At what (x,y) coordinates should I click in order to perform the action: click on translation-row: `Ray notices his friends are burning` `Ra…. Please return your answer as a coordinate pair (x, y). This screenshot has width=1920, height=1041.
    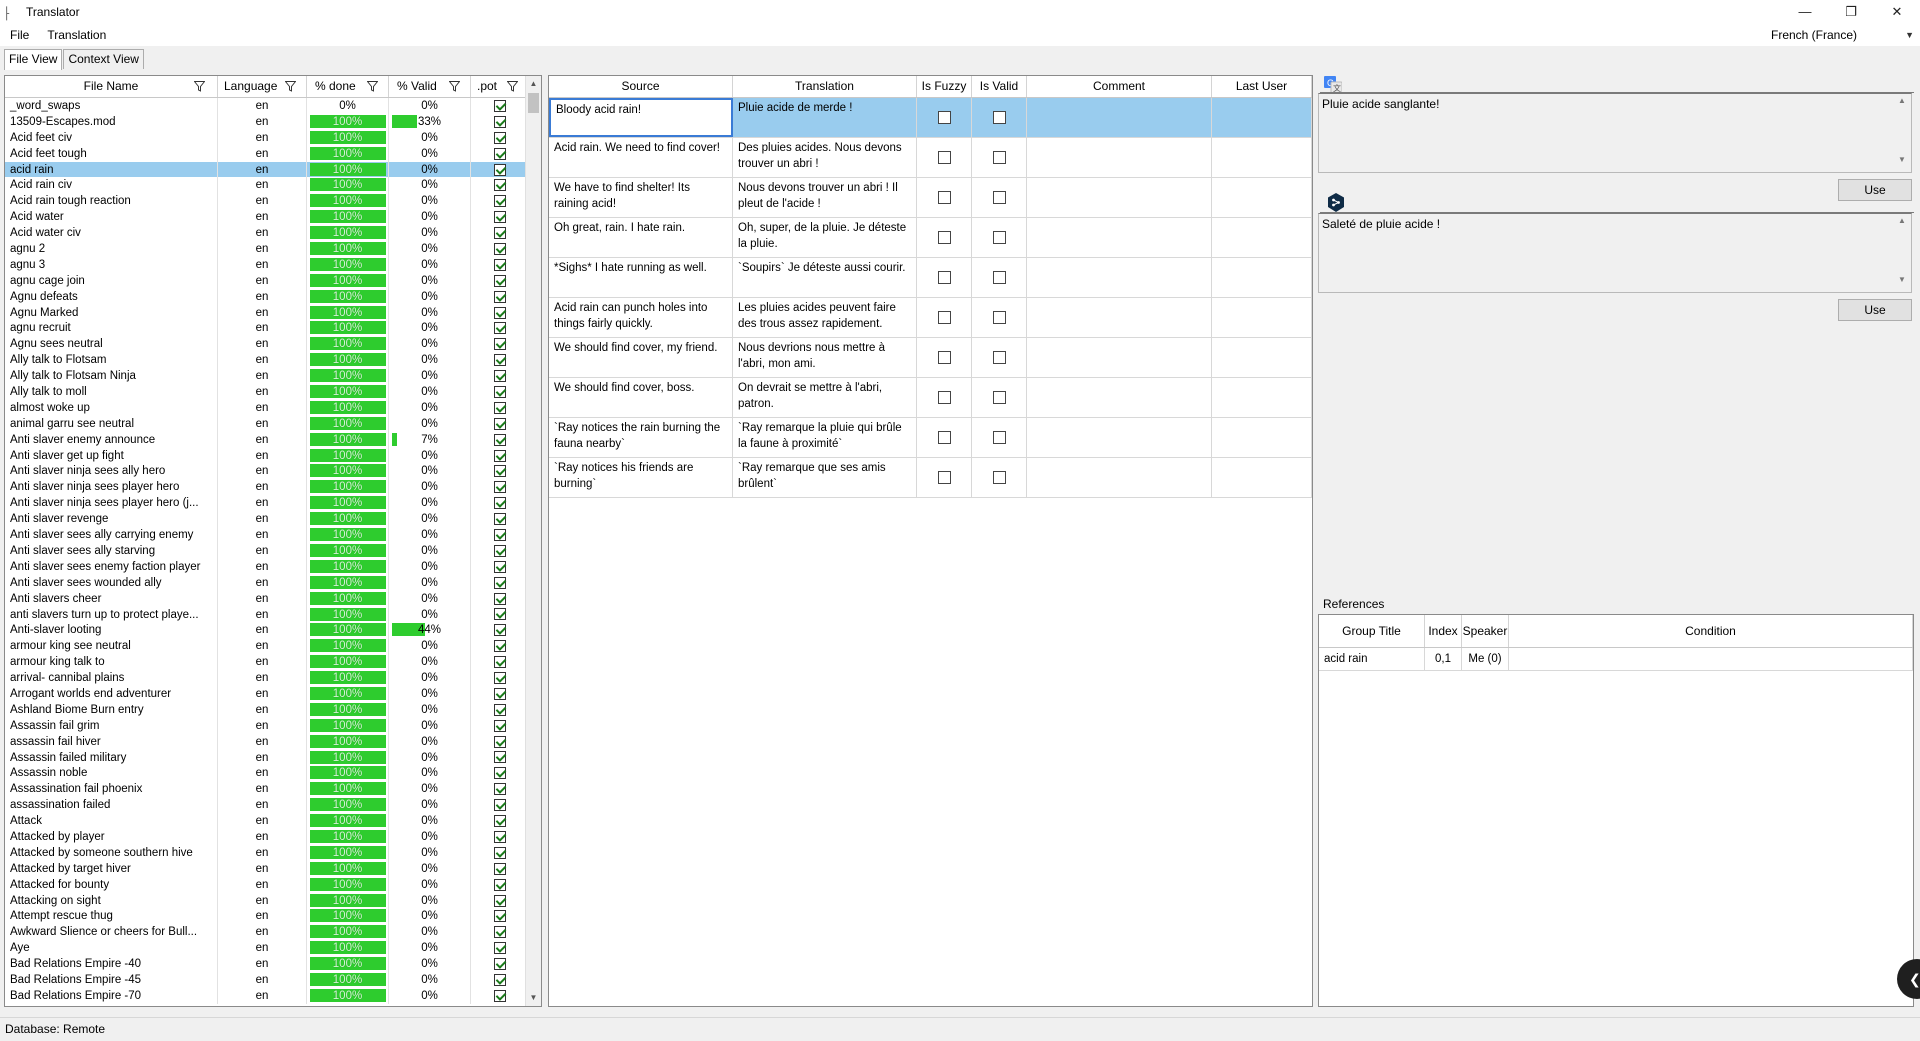
    Looking at the image, I should click on (930, 478).